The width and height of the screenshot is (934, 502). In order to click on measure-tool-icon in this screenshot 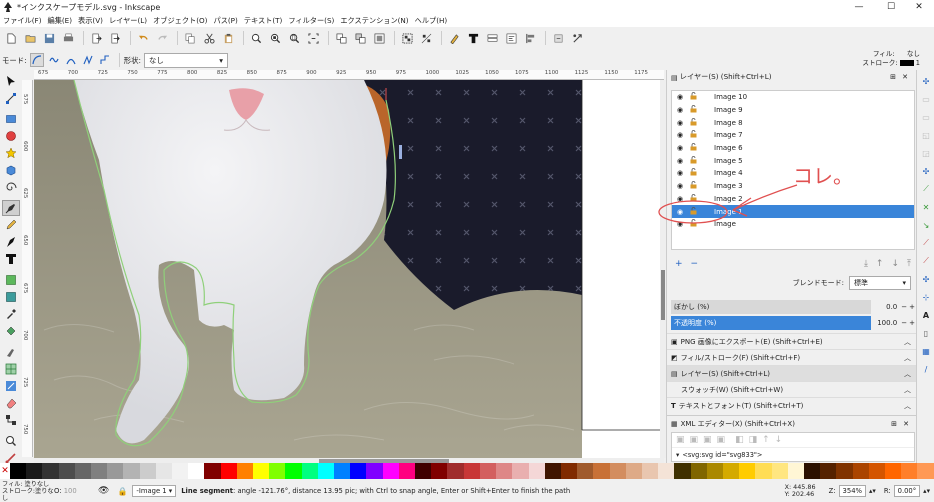, I will do `click(11, 297)`.